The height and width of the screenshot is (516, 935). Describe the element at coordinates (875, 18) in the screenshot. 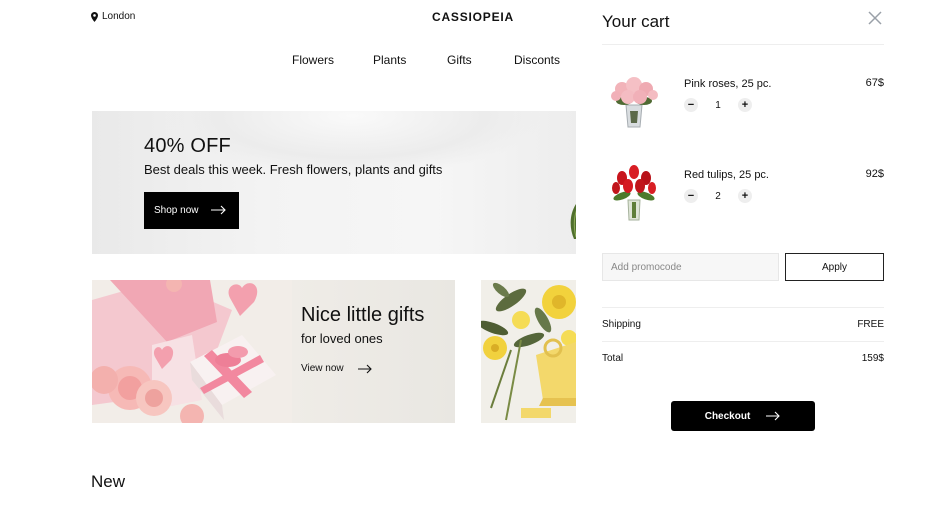

I see `close-icon` at that location.